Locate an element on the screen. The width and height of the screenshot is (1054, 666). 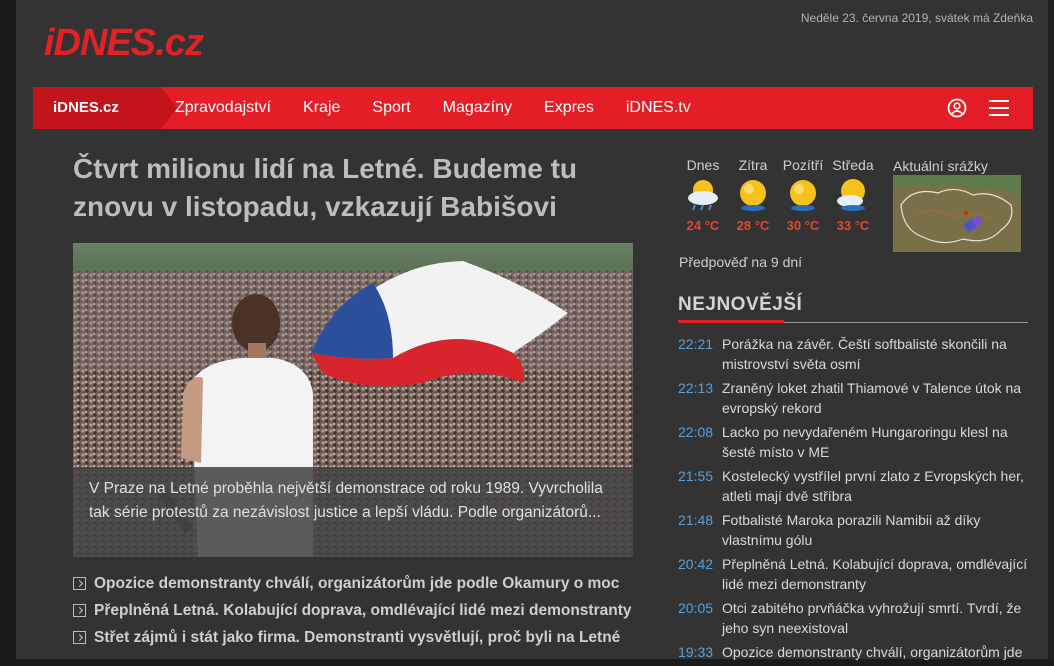
user-icon is located at coordinates (957, 108).